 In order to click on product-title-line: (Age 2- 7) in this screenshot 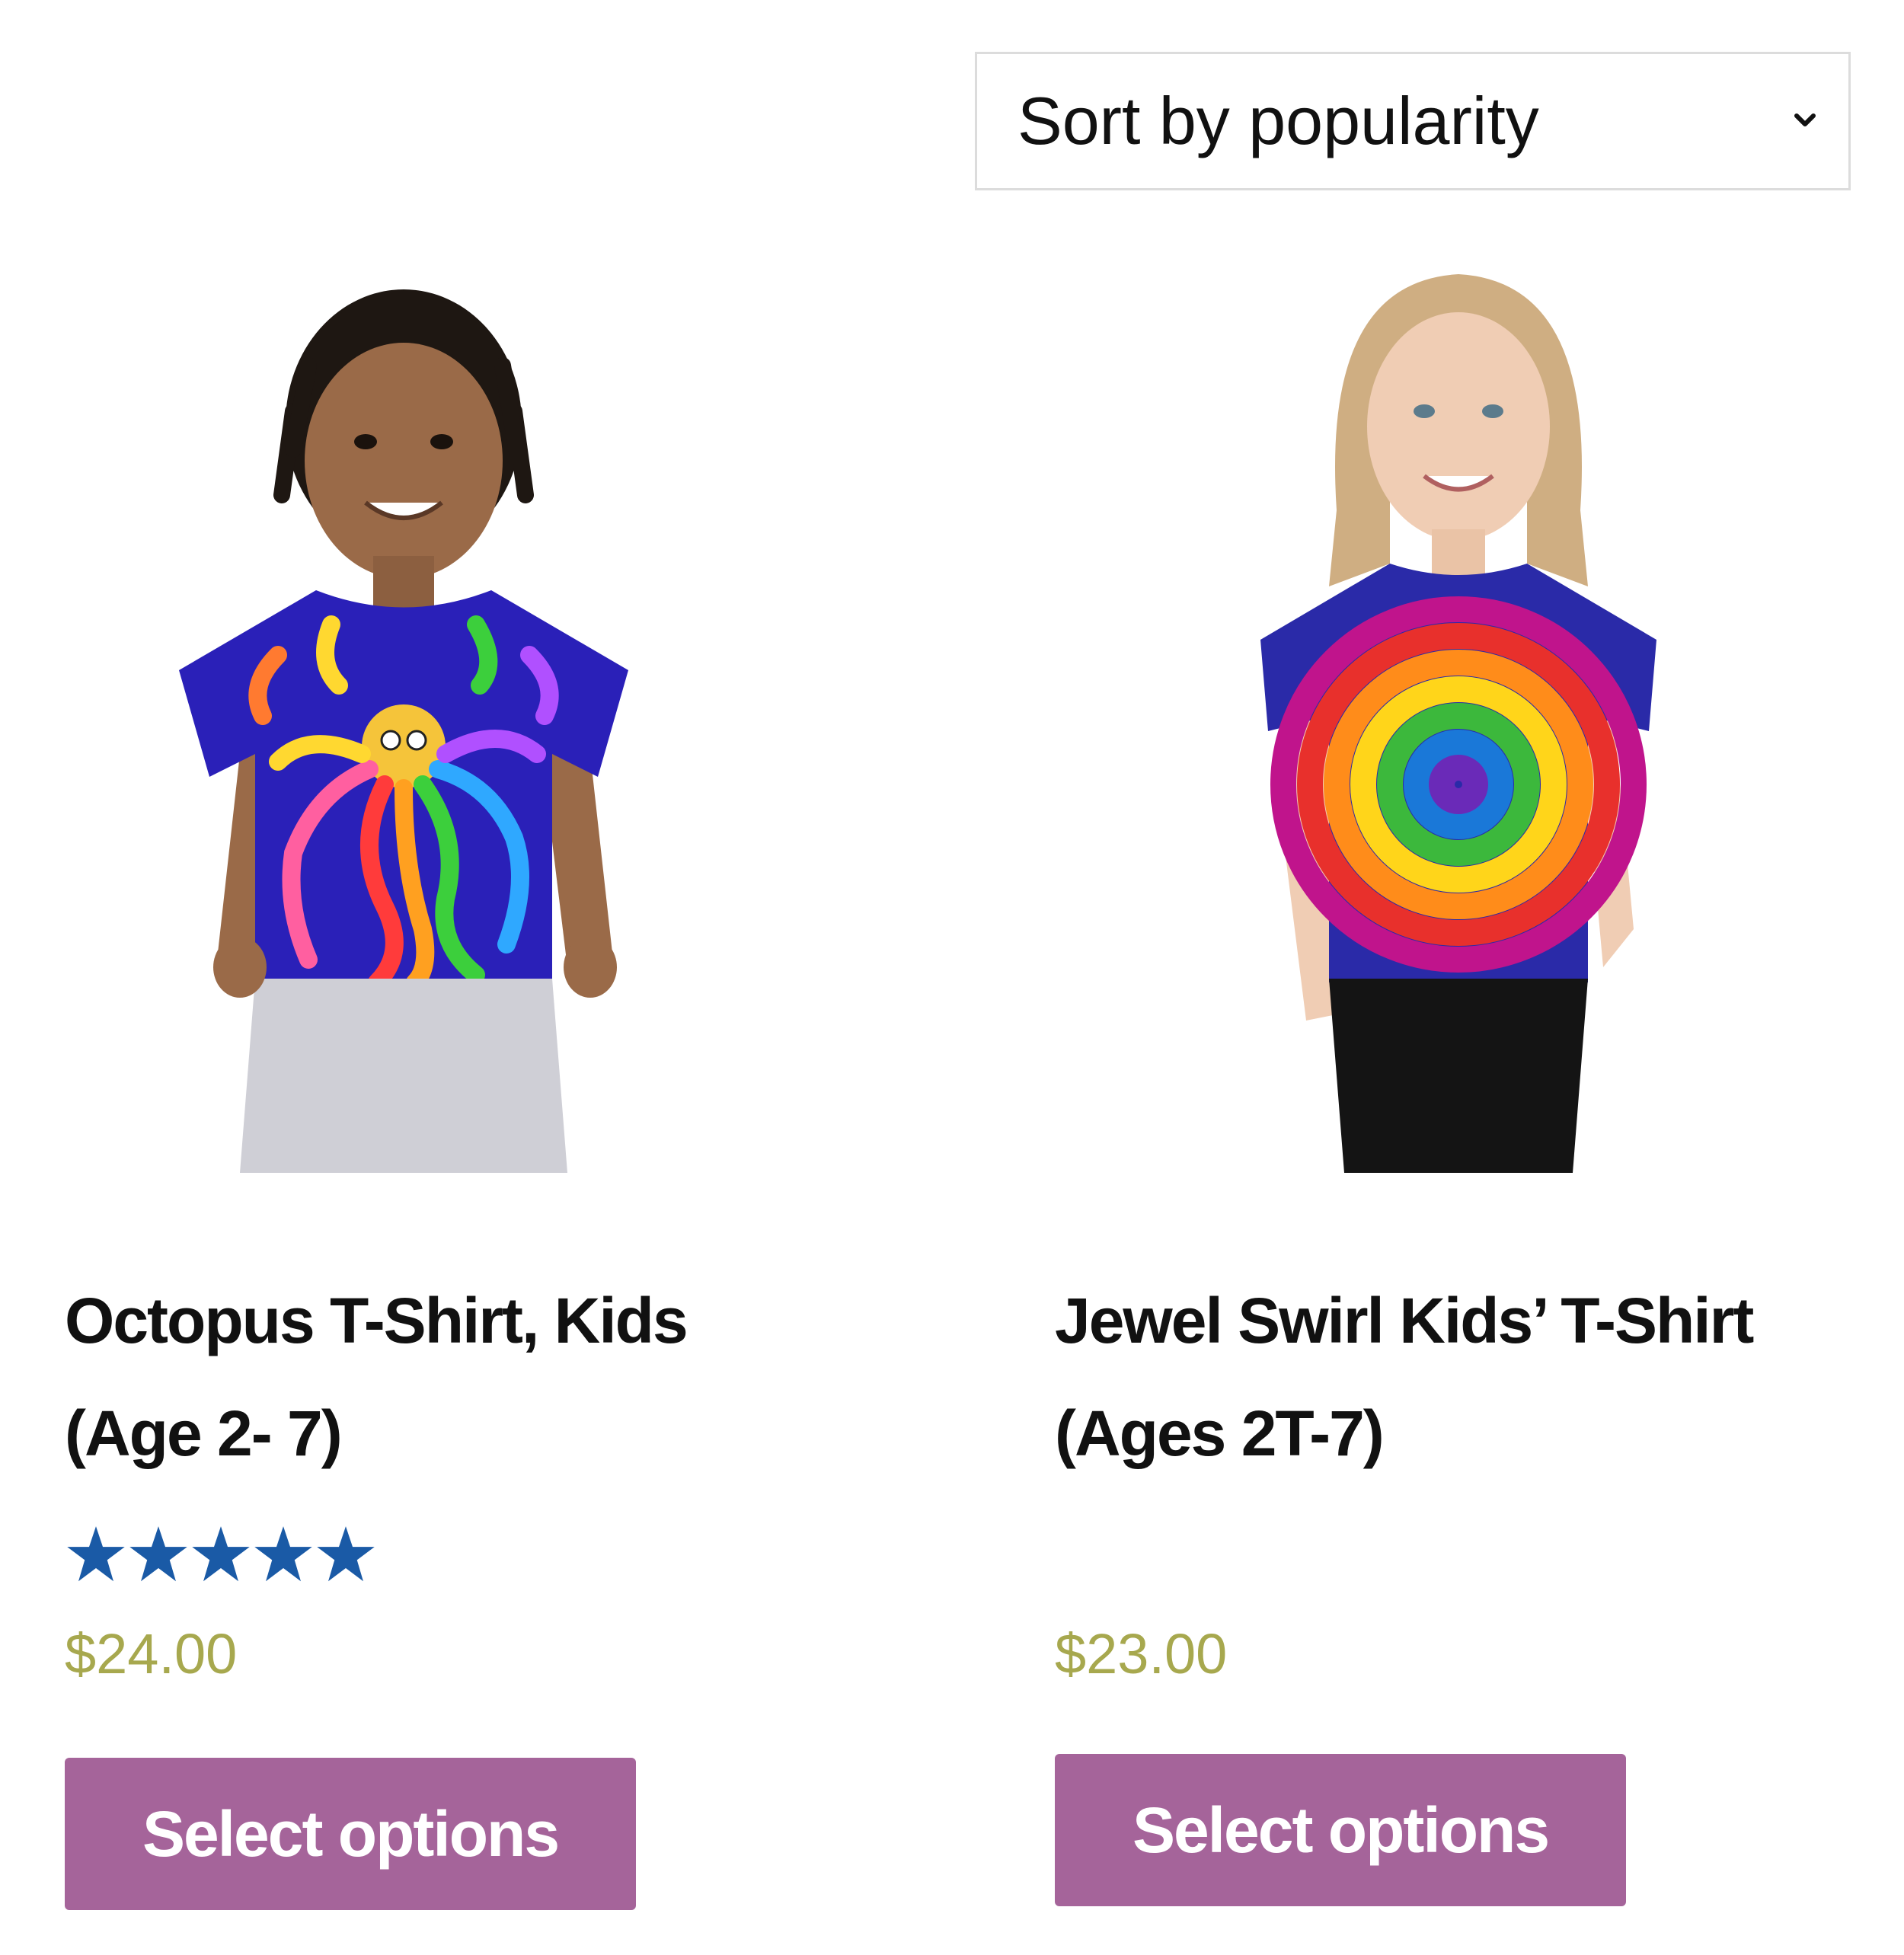, I will do `click(204, 1433)`.